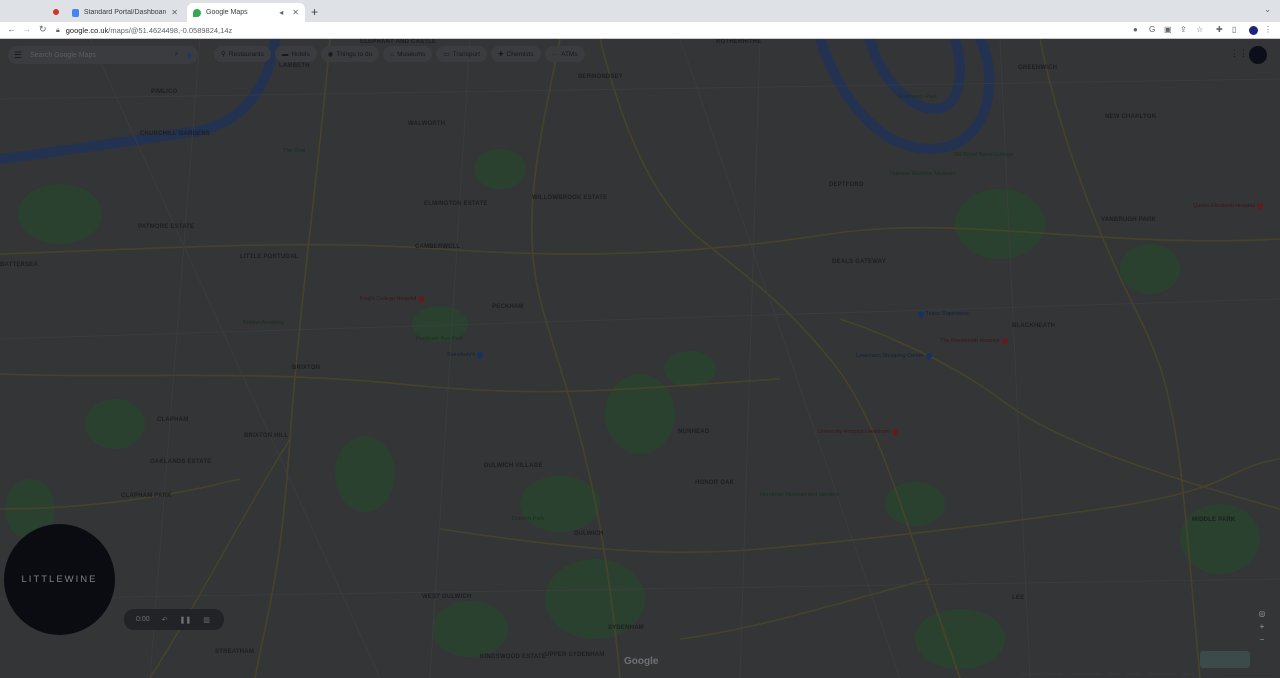 Image resolution: width=1280 pixels, height=678 pixels. I want to click on scale-label: 500 m, so click(1188, 673).